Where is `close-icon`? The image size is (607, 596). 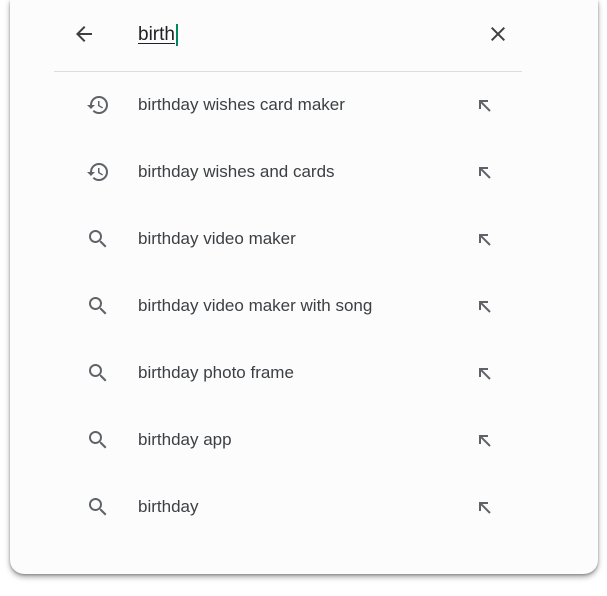 close-icon is located at coordinates (498, 34).